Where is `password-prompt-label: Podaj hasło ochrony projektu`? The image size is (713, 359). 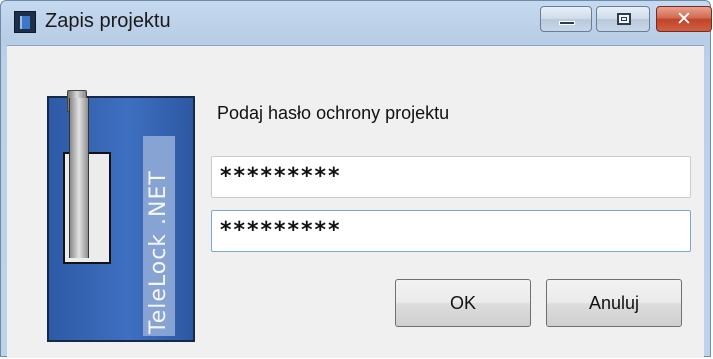
password-prompt-label: Podaj hasło ochrony projektu is located at coordinates (333, 113).